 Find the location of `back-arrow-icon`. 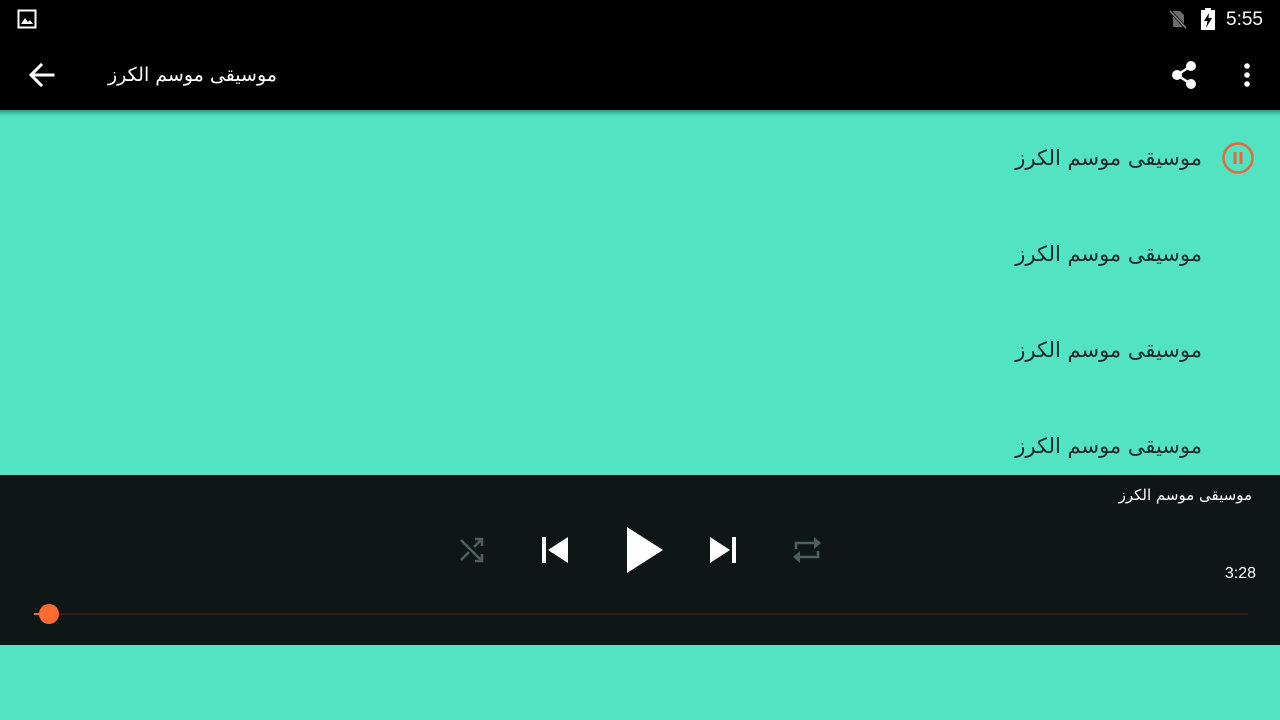

back-arrow-icon is located at coordinates (42, 75).